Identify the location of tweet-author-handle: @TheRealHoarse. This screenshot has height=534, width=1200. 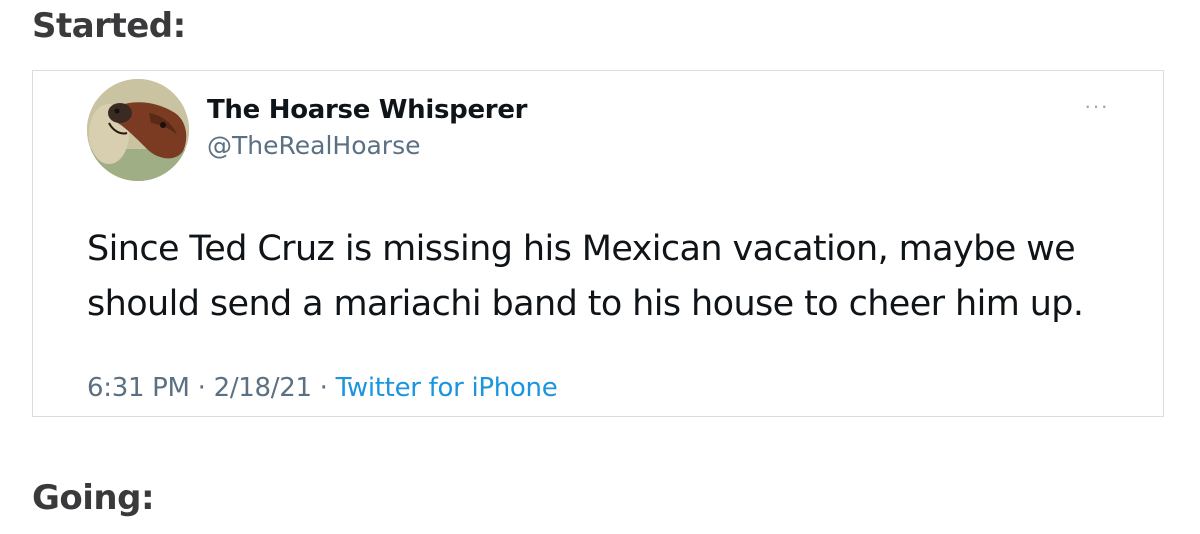
(314, 145).